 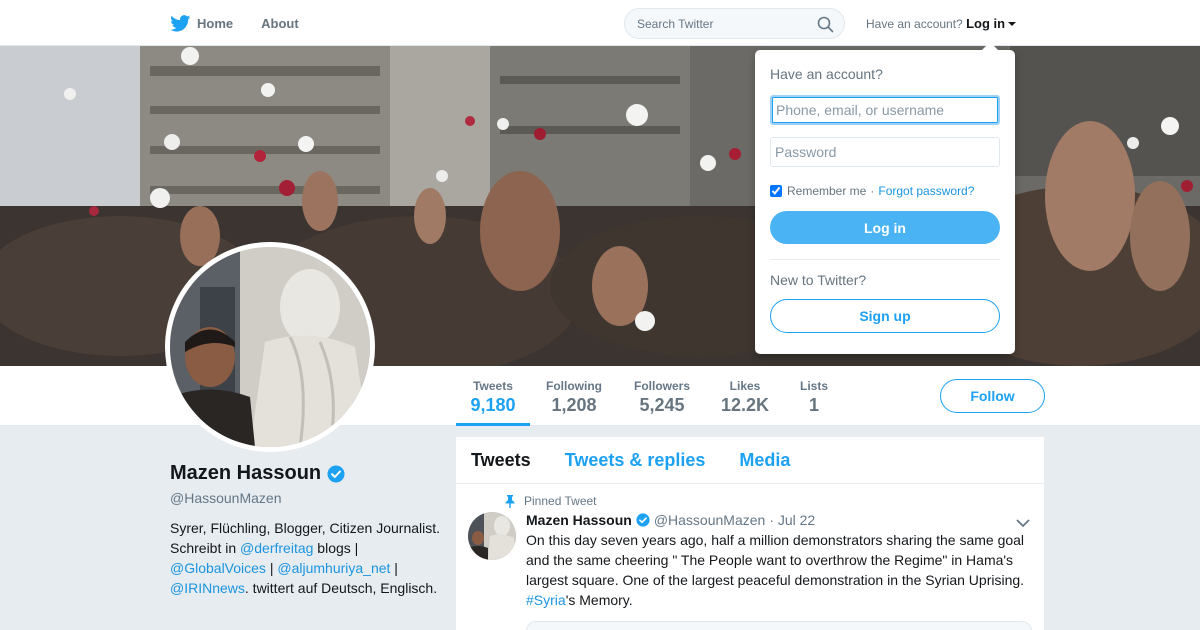 I want to click on tweet-date: · Jul 22, so click(x=792, y=520).